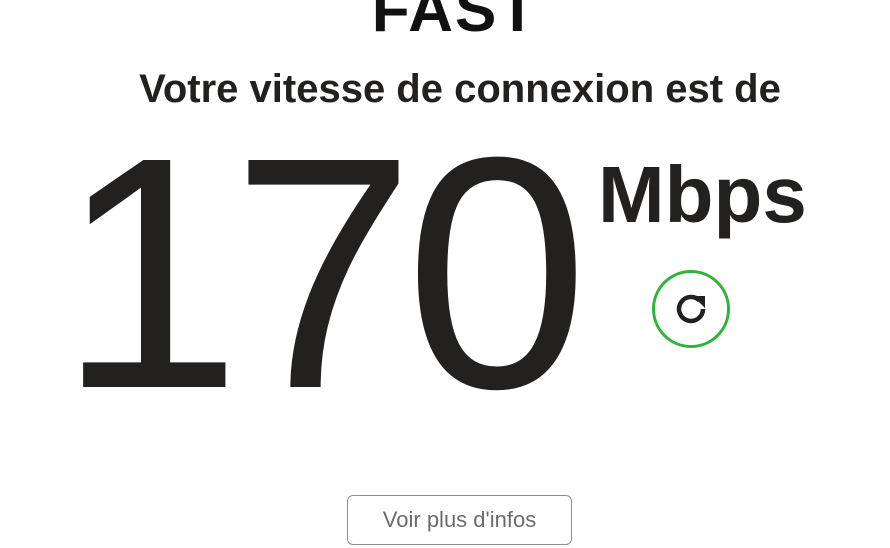 This screenshot has width=890, height=548. Describe the element at coordinates (459, 520) in the screenshot. I see `more-info-button: Voir plus d'infos` at that location.